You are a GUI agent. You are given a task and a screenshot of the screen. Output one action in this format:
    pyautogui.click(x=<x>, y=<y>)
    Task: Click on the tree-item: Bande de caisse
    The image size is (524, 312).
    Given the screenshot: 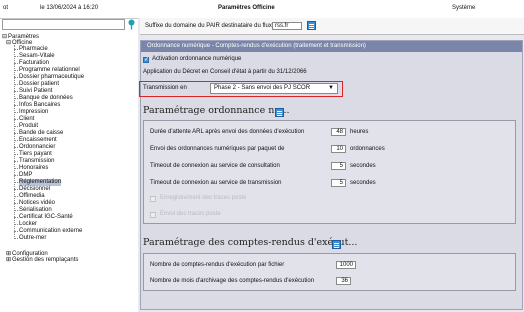 What is the action you would take?
    pyautogui.click(x=41, y=133)
    